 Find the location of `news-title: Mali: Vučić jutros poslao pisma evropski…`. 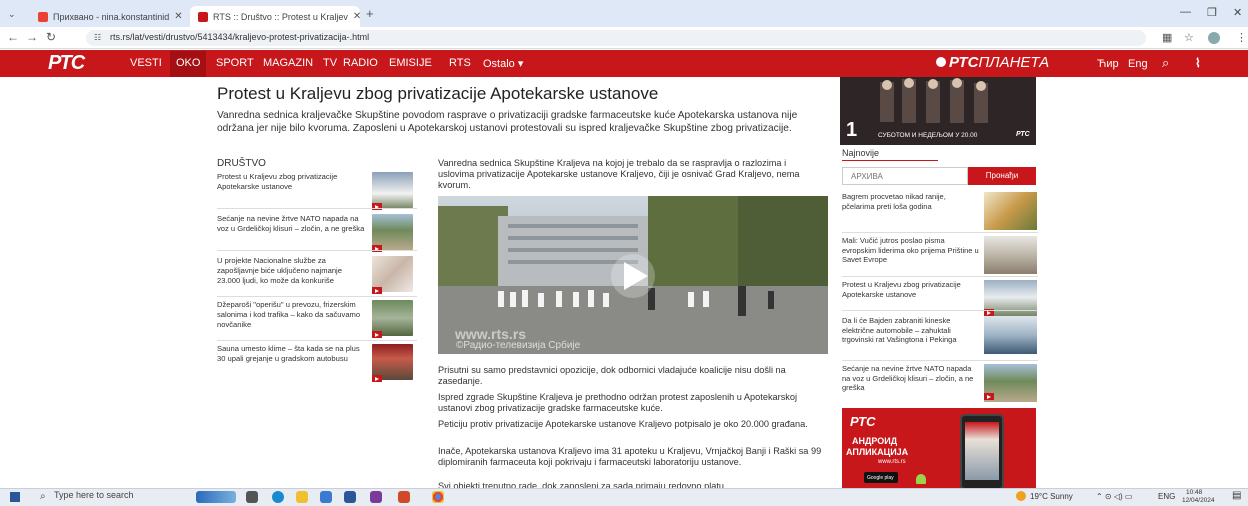

news-title: Mali: Vučić jutros poslao pisma evropski… is located at coordinates (910, 250).